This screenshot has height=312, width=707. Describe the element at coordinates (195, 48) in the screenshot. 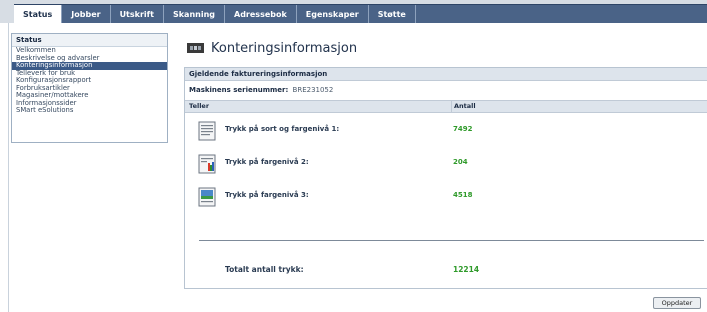

I see `printer-display-icon` at that location.